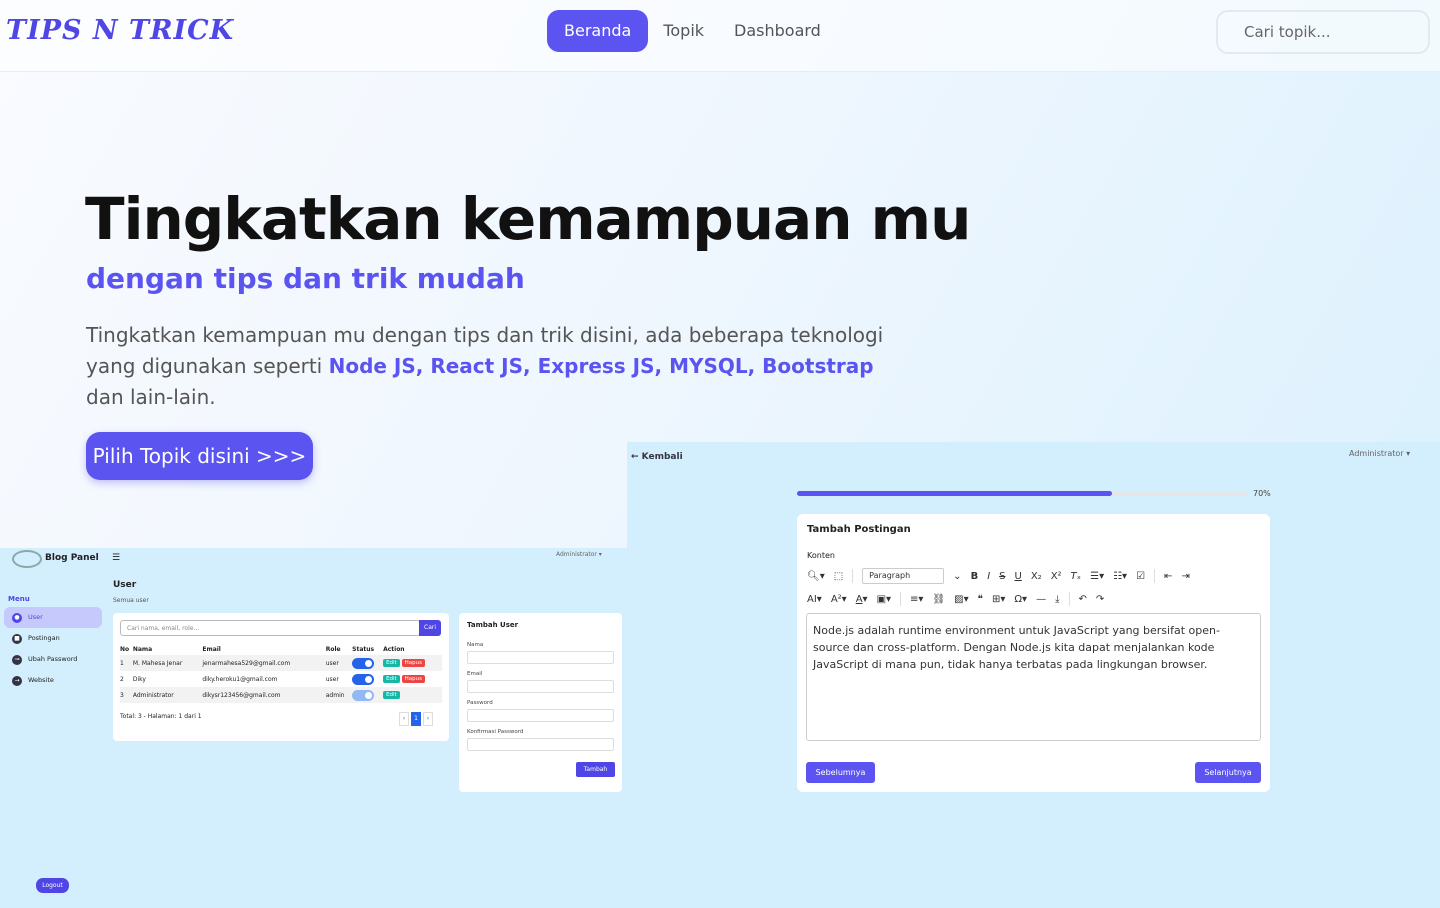 The height and width of the screenshot is (908, 1440). Describe the element at coordinates (598, 31) in the screenshot. I see `nav-beranda: Beranda` at that location.